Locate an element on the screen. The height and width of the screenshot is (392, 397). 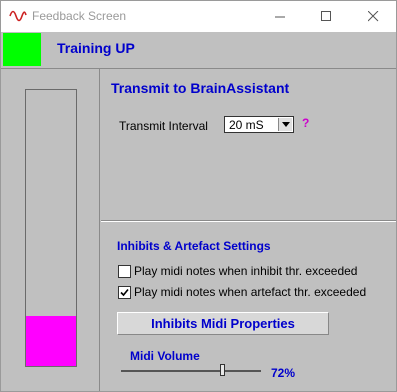
section-divider-highlight is located at coordinates (248, 221).